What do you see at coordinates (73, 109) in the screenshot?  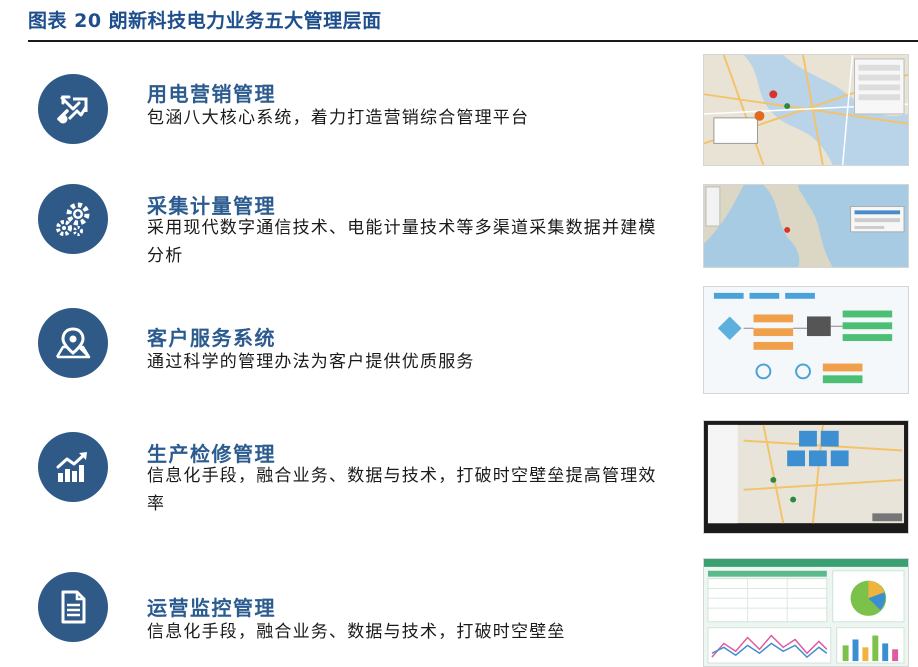 I see `share-arrows-icon` at bounding box center [73, 109].